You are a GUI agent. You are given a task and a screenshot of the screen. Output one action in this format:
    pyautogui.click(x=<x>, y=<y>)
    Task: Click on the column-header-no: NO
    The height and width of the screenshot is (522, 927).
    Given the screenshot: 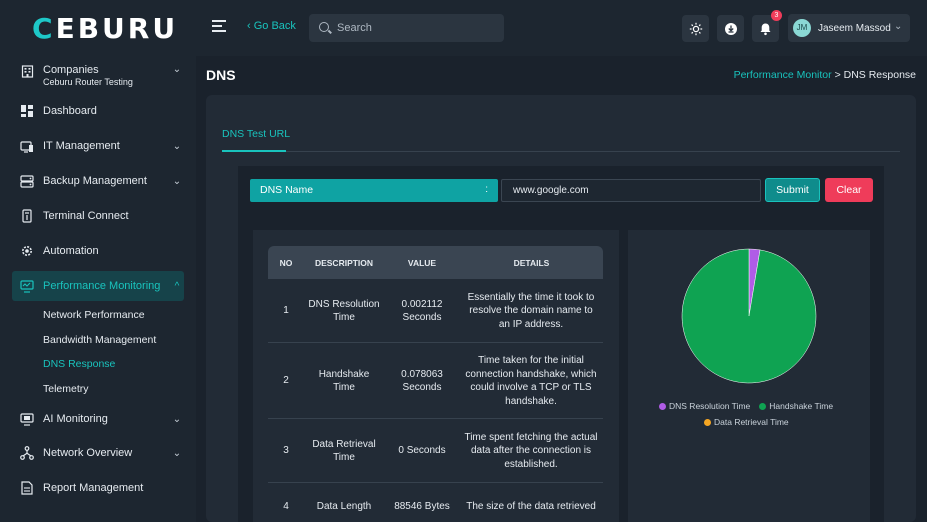 What is the action you would take?
    pyautogui.click(x=286, y=263)
    